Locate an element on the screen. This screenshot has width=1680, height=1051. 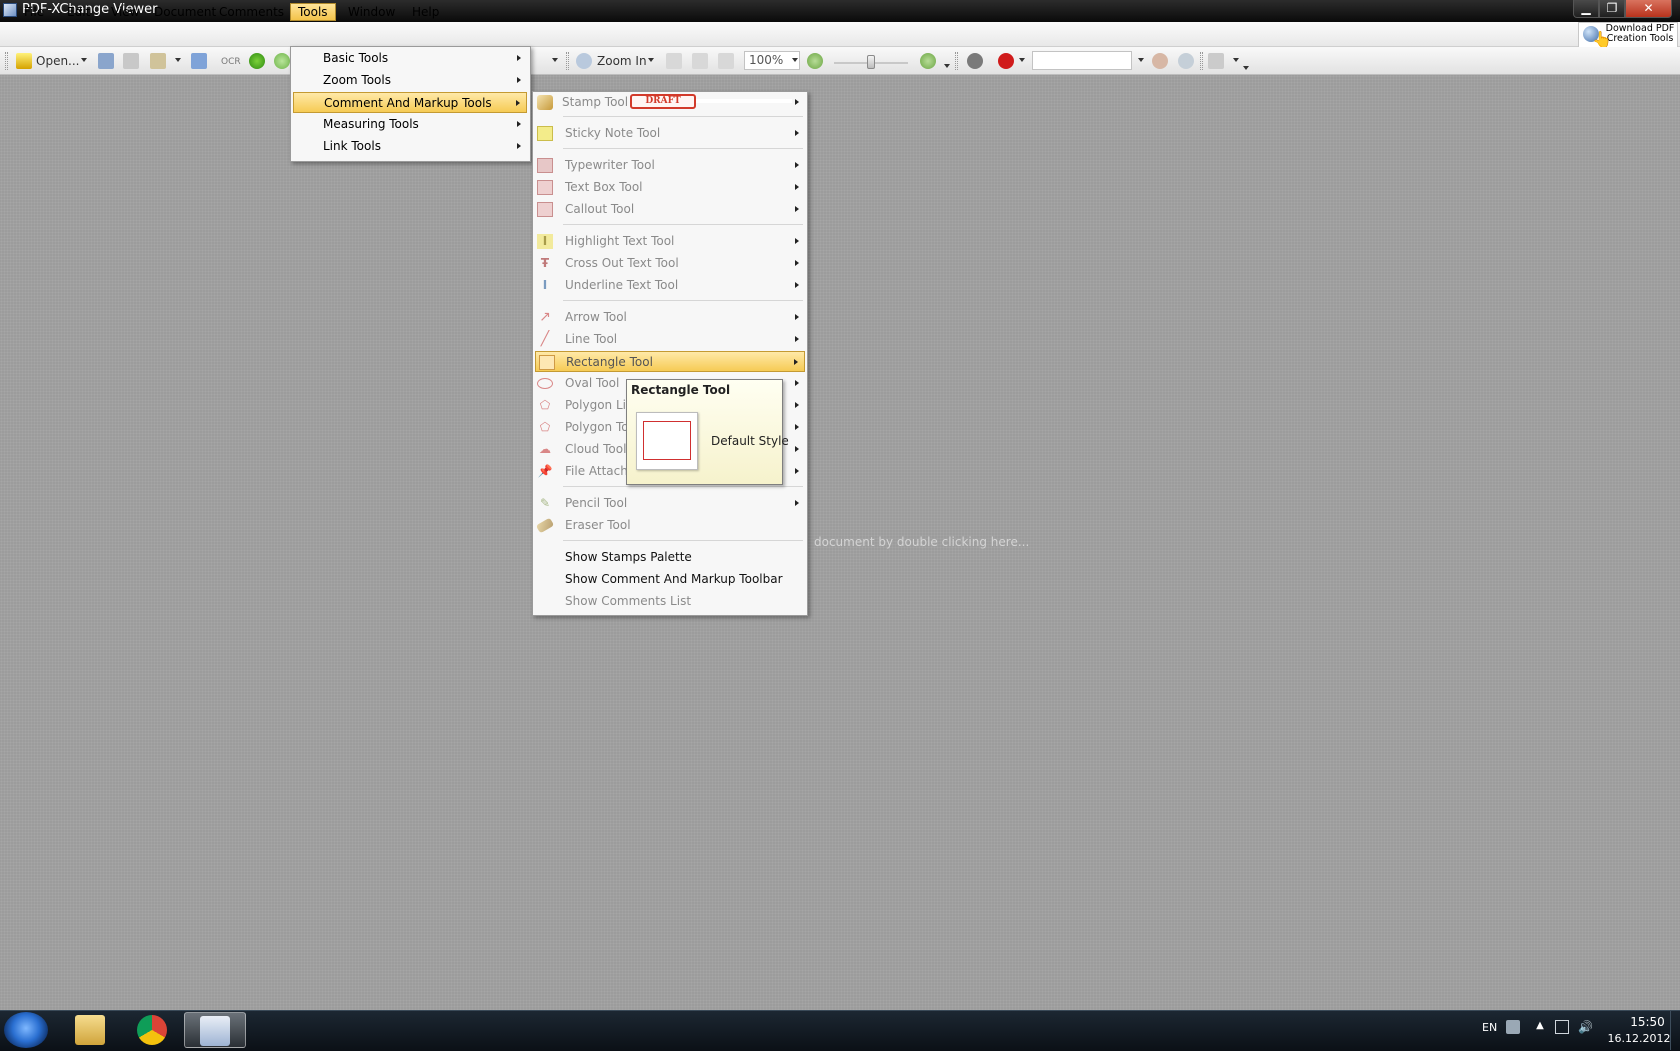
default-style-label: Default Style is located at coordinates (750, 441).